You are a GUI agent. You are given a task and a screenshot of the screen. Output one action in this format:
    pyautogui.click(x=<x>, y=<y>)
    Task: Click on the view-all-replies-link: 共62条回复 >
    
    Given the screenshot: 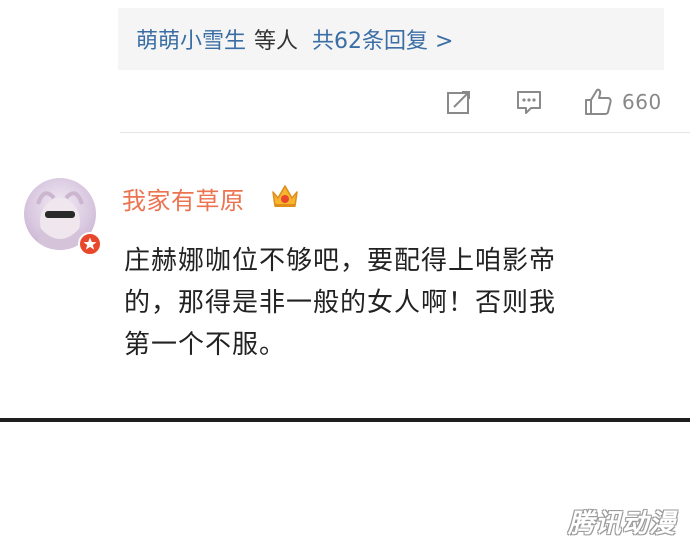 What is the action you would take?
    pyautogui.click(x=382, y=39)
    